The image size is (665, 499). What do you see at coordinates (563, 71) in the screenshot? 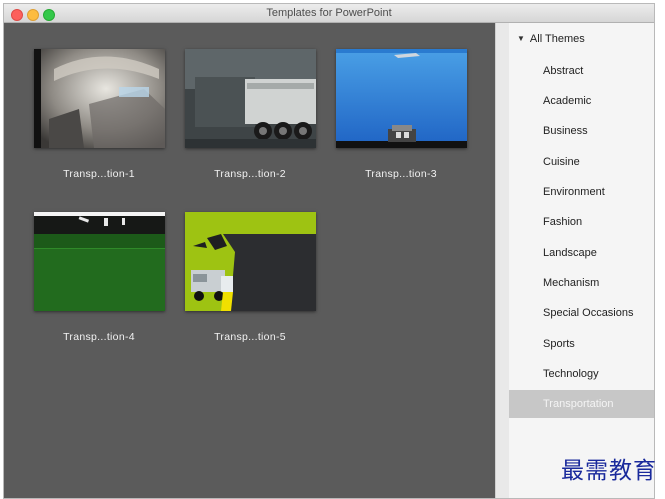
I see `sidebar-item-label: Abstract` at bounding box center [563, 71].